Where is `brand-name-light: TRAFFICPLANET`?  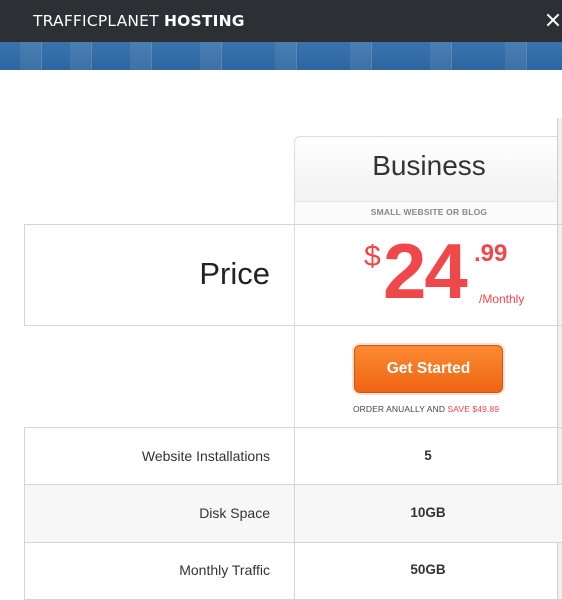
brand-name-light: TRAFFICPLANET is located at coordinates (98, 21).